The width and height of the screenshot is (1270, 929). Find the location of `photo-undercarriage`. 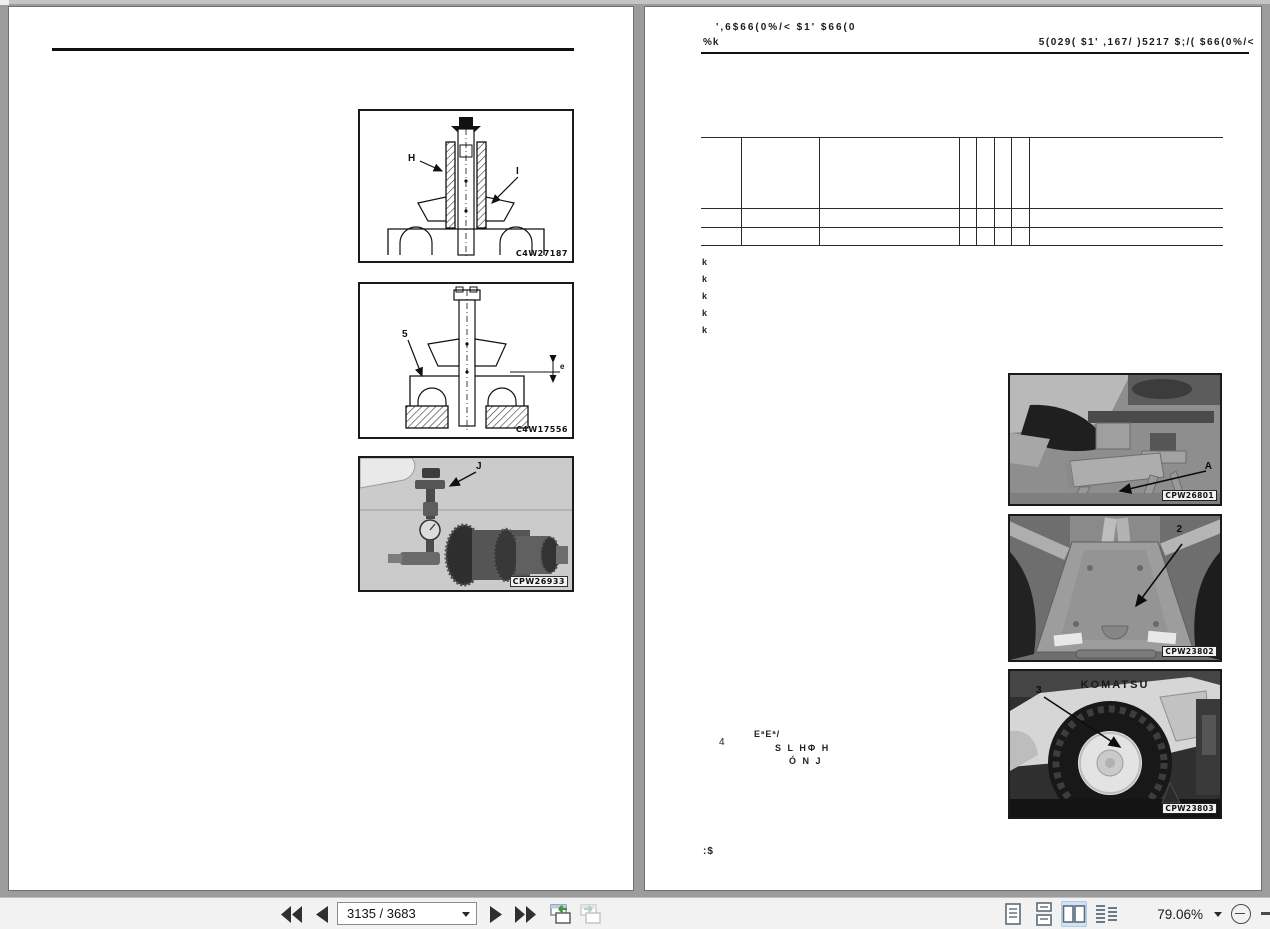

photo-undercarriage is located at coordinates (1115, 439).